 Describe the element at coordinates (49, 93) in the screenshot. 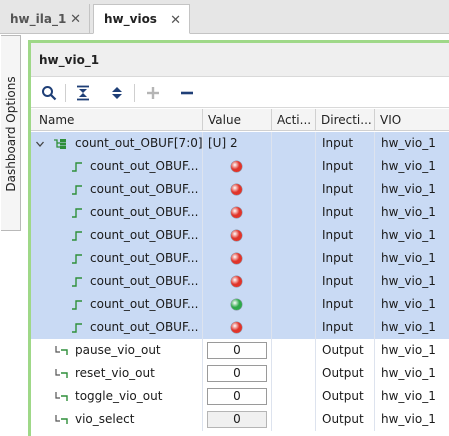

I see `search-icon` at that location.